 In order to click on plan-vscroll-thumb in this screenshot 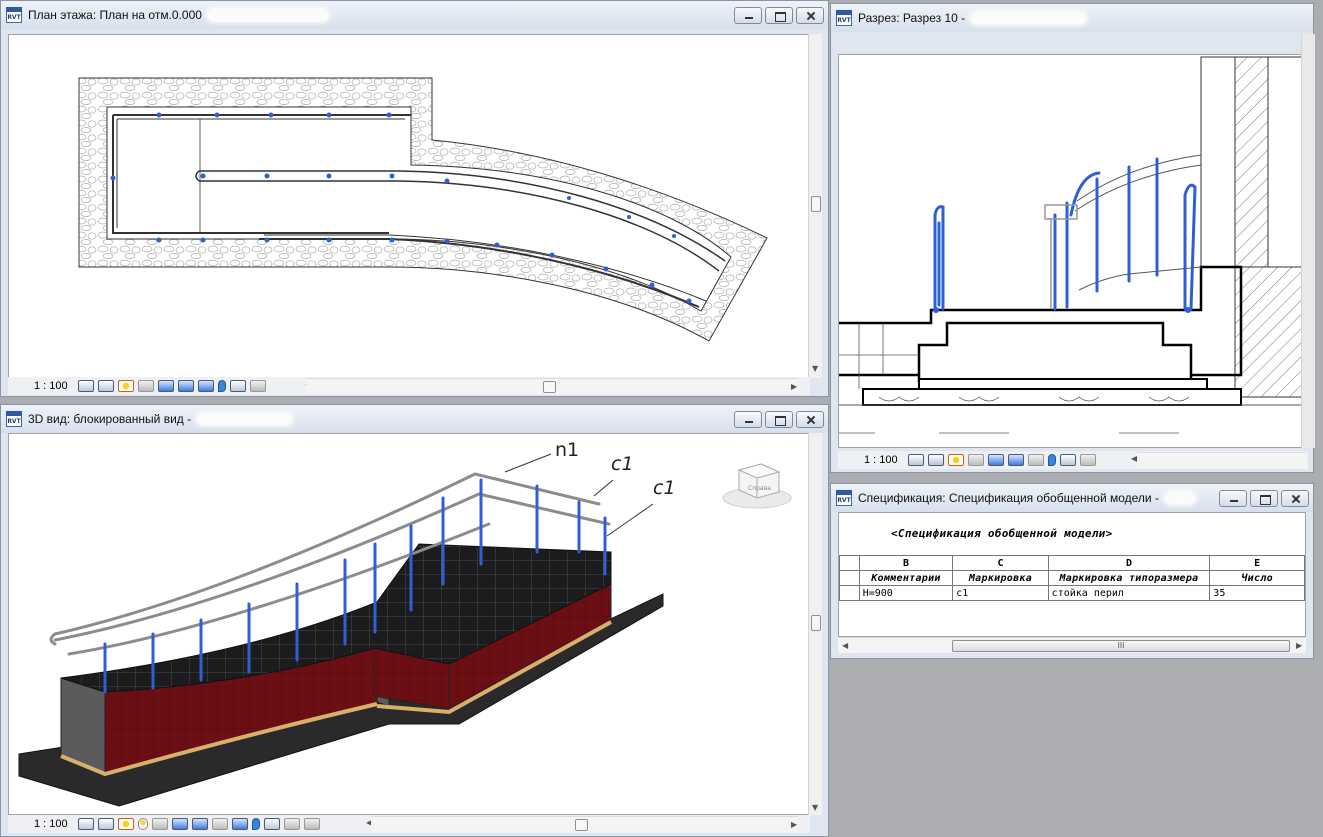, I will do `click(816, 204)`.